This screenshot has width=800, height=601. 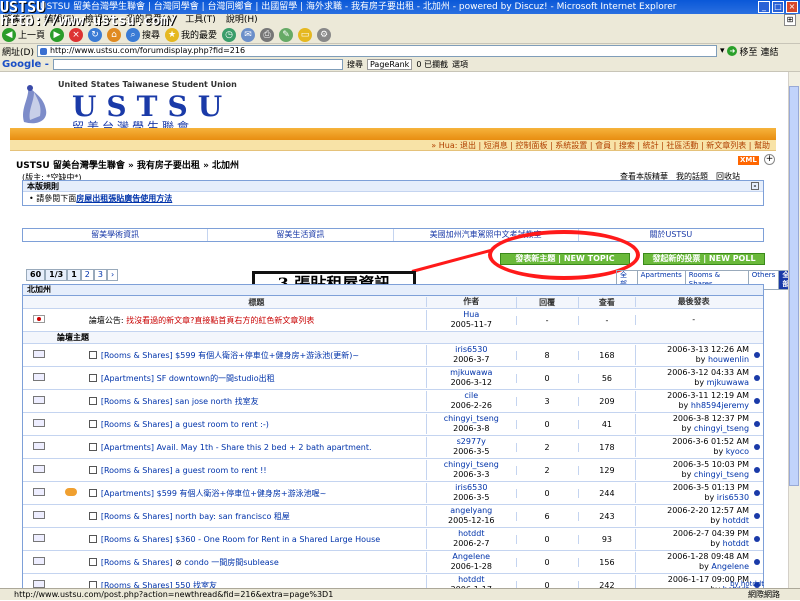 I want to click on menu-tools: 工具(T), so click(x=200, y=20).